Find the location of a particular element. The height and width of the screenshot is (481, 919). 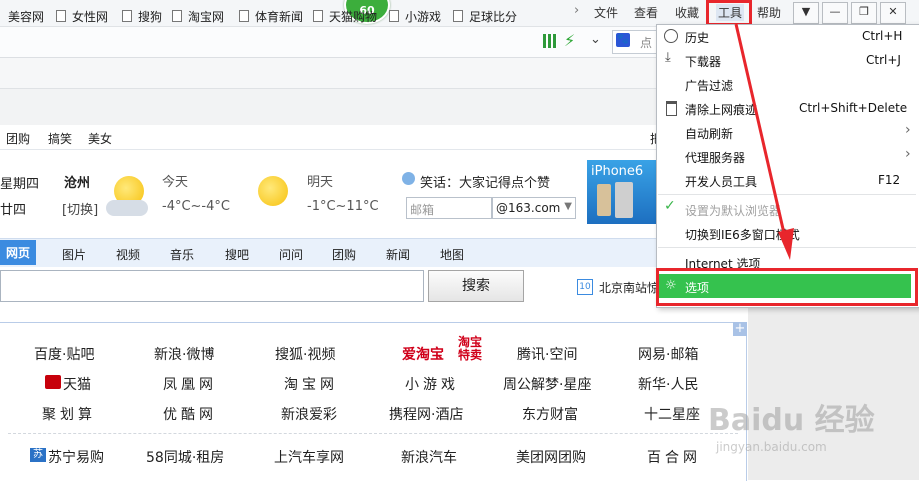

site-link: 搜狐·视频 is located at coordinates (305, 354).